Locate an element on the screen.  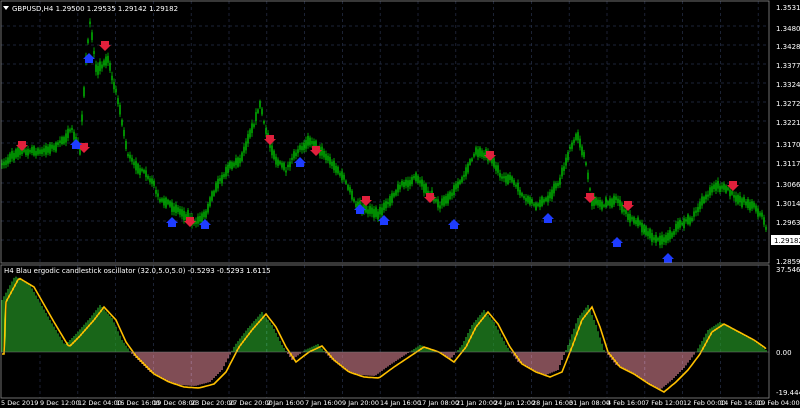
price-tick: 1.32725 is located at coordinates (788, 104).